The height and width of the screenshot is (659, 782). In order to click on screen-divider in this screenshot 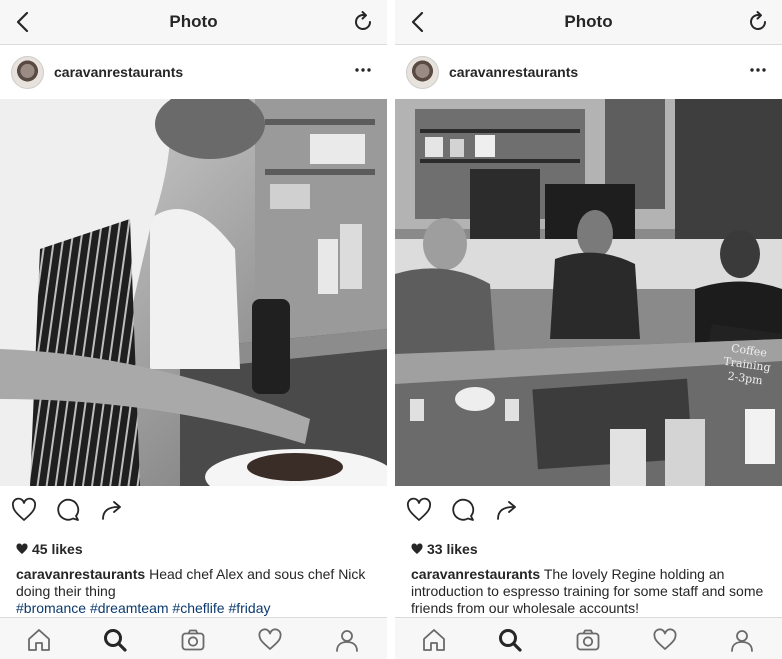, I will do `click(391, 329)`.